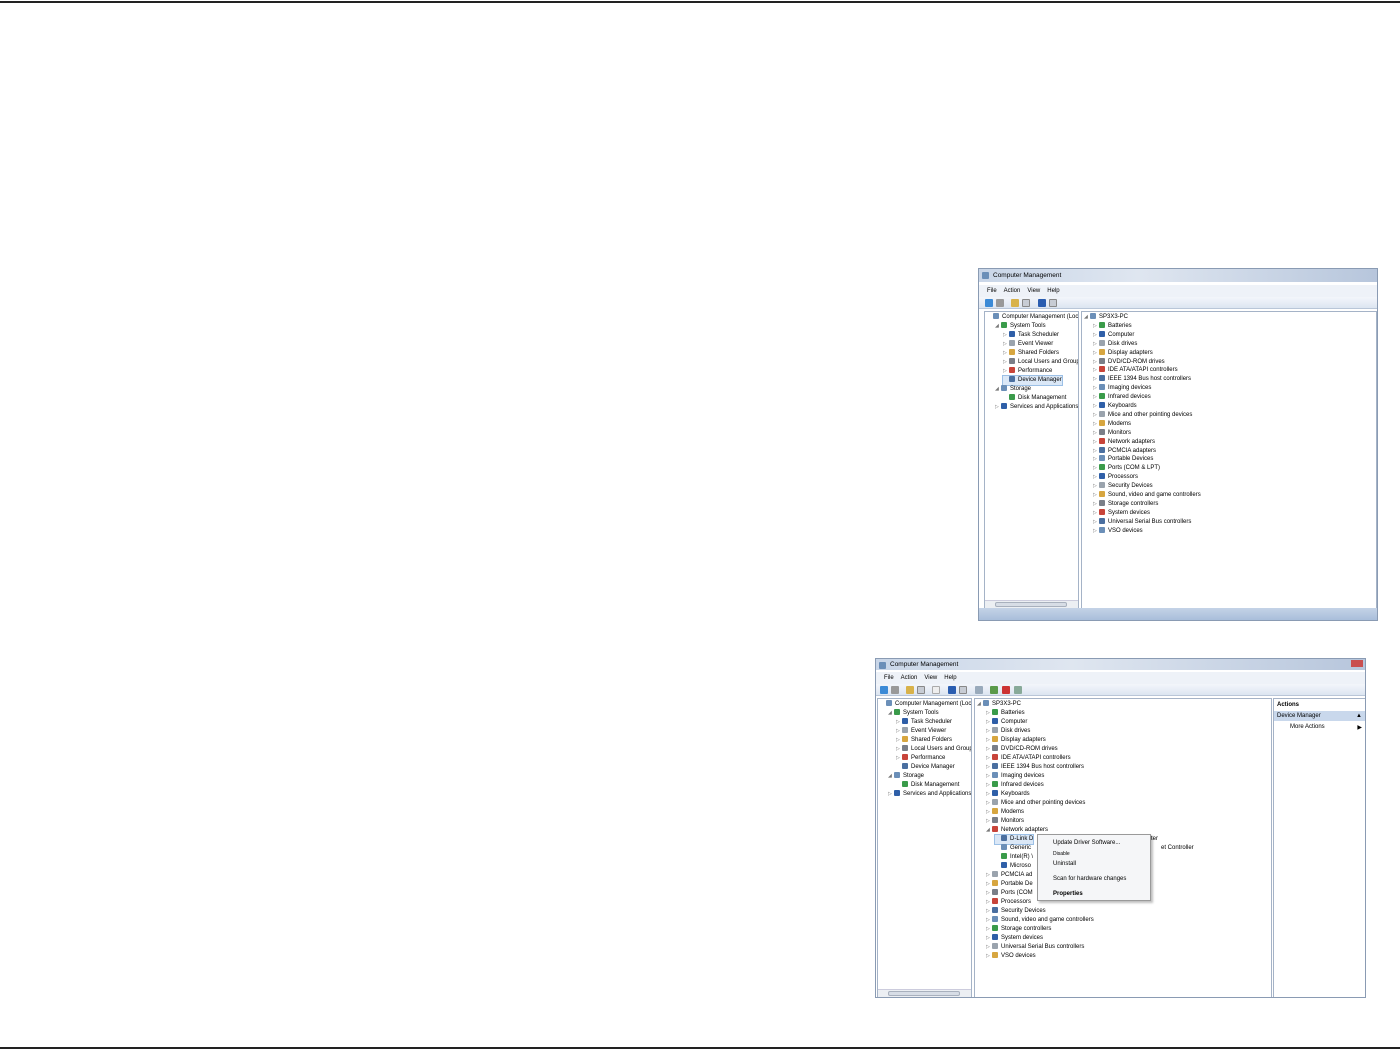 The width and height of the screenshot is (1400, 1051). What do you see at coordinates (1031, 335) in the screenshot?
I see `tree-item: ▷ Task Scheduler` at bounding box center [1031, 335].